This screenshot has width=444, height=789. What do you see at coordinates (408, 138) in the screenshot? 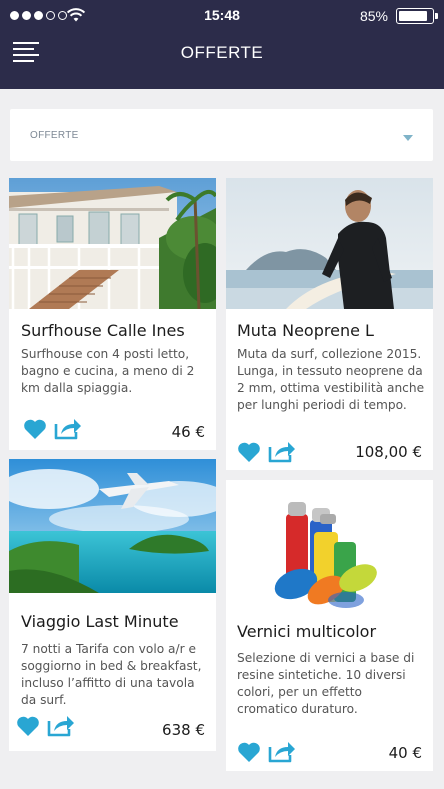
I see `chevron-down-icon` at bounding box center [408, 138].